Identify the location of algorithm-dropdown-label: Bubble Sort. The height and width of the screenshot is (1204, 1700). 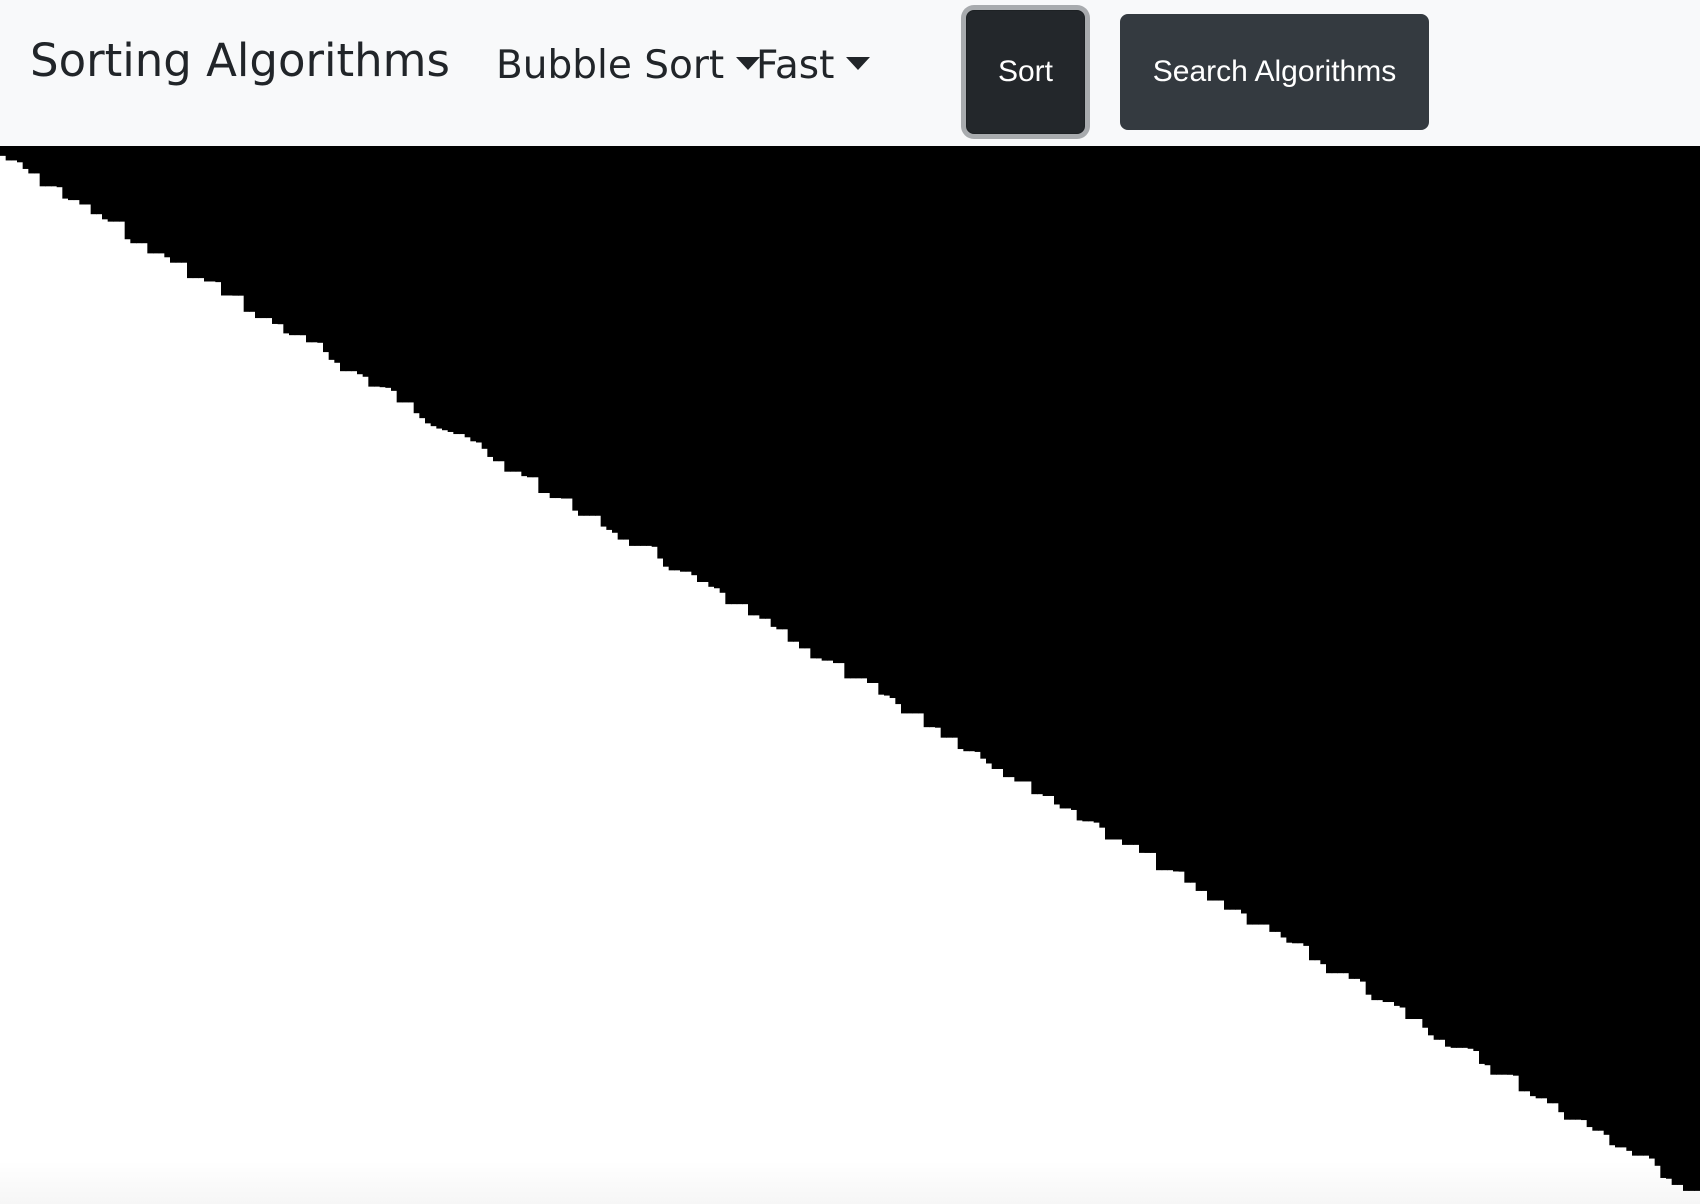
(610, 65).